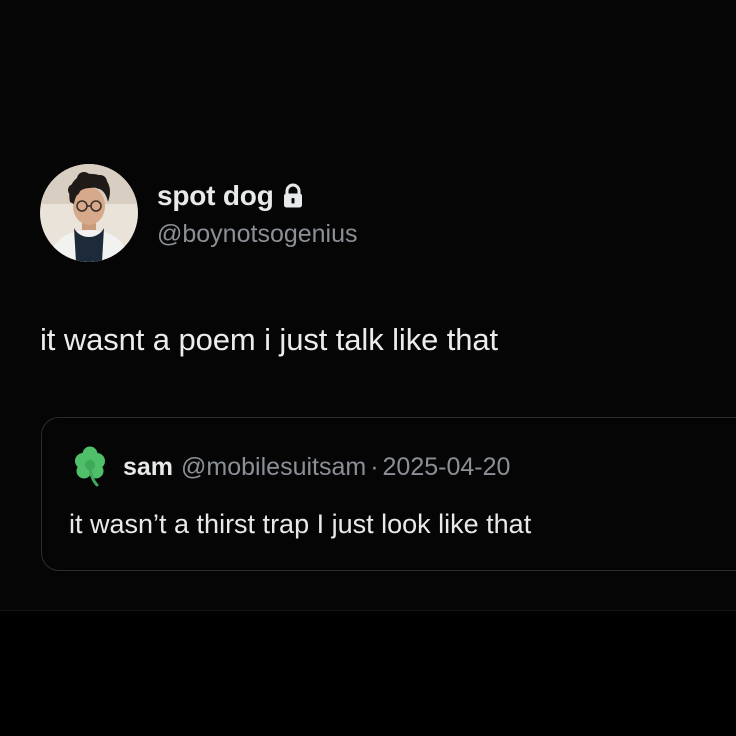 The width and height of the screenshot is (736, 736). What do you see at coordinates (447, 467) in the screenshot?
I see `quote-date: 2025-04-20` at bounding box center [447, 467].